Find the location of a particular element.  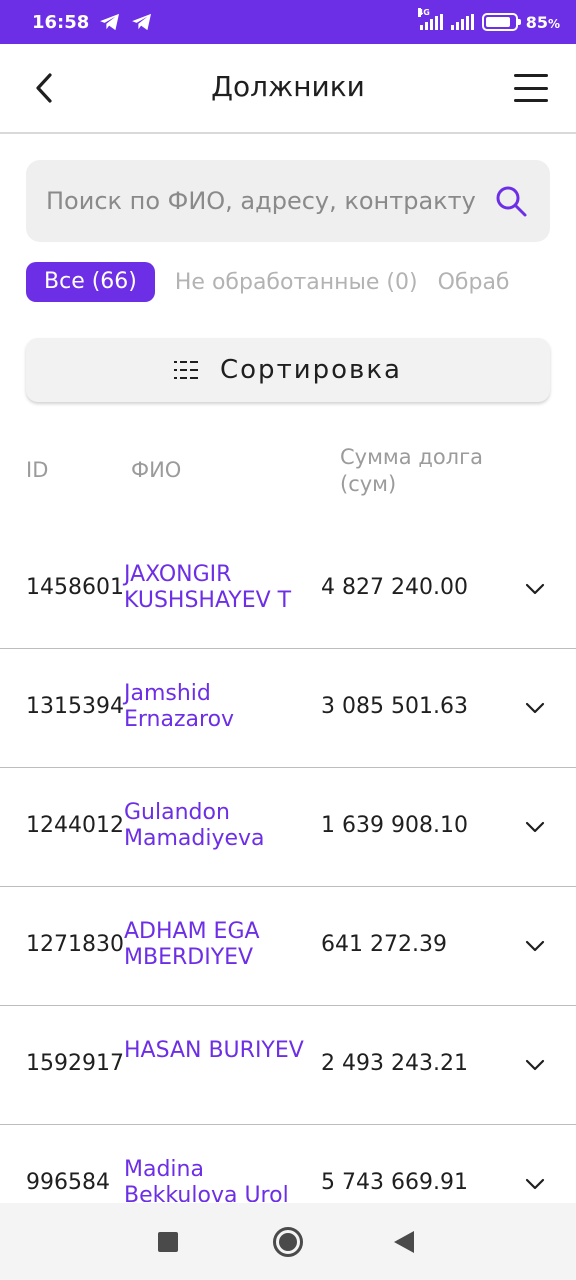

debt-amount: 5 743 669.91 is located at coordinates (394, 1182).